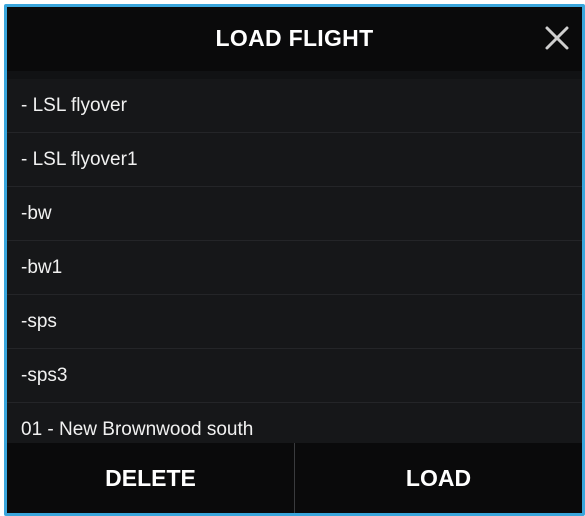 The height and width of the screenshot is (516, 585). I want to click on dialog-footer: DELETE LOAD, so click(294, 478).